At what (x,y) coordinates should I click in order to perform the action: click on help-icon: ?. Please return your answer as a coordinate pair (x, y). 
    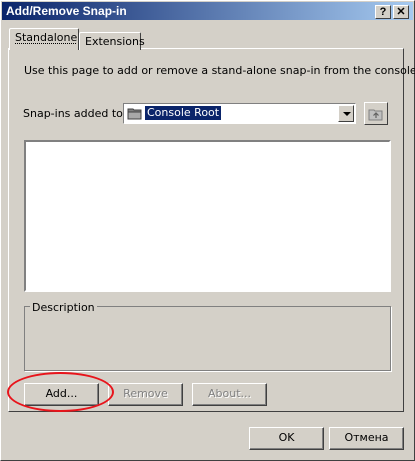
    Looking at the image, I should click on (383, 12).